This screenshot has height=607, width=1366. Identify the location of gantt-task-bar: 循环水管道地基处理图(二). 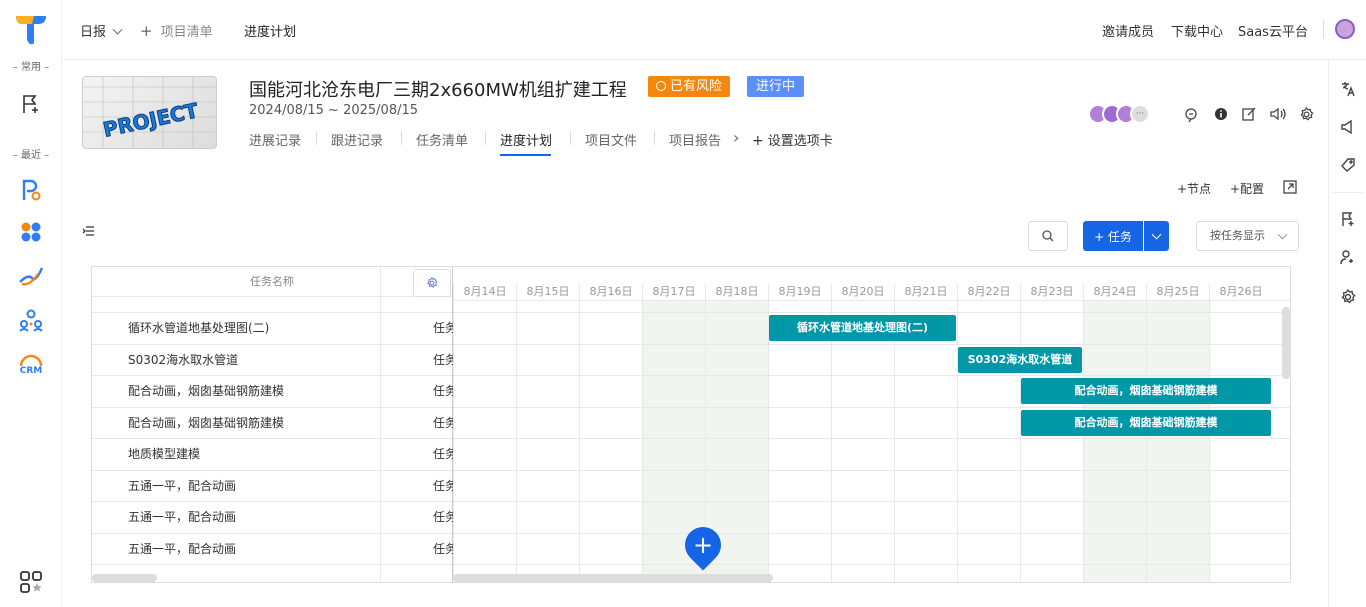
(862, 328).